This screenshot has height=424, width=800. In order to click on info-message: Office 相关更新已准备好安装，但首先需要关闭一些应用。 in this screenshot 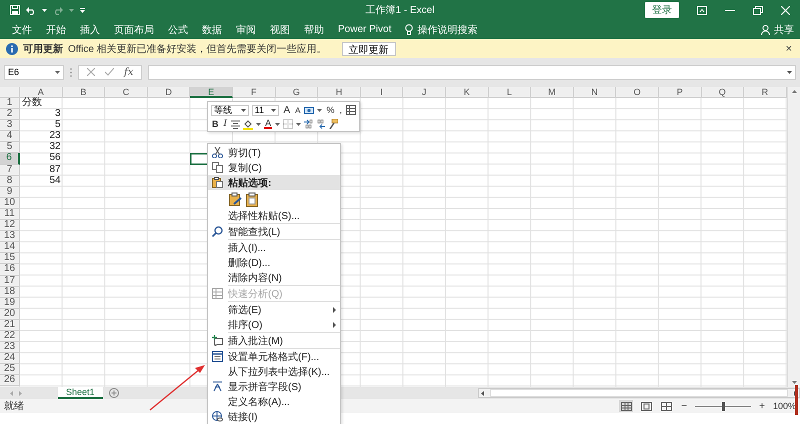, I will do `click(197, 49)`.